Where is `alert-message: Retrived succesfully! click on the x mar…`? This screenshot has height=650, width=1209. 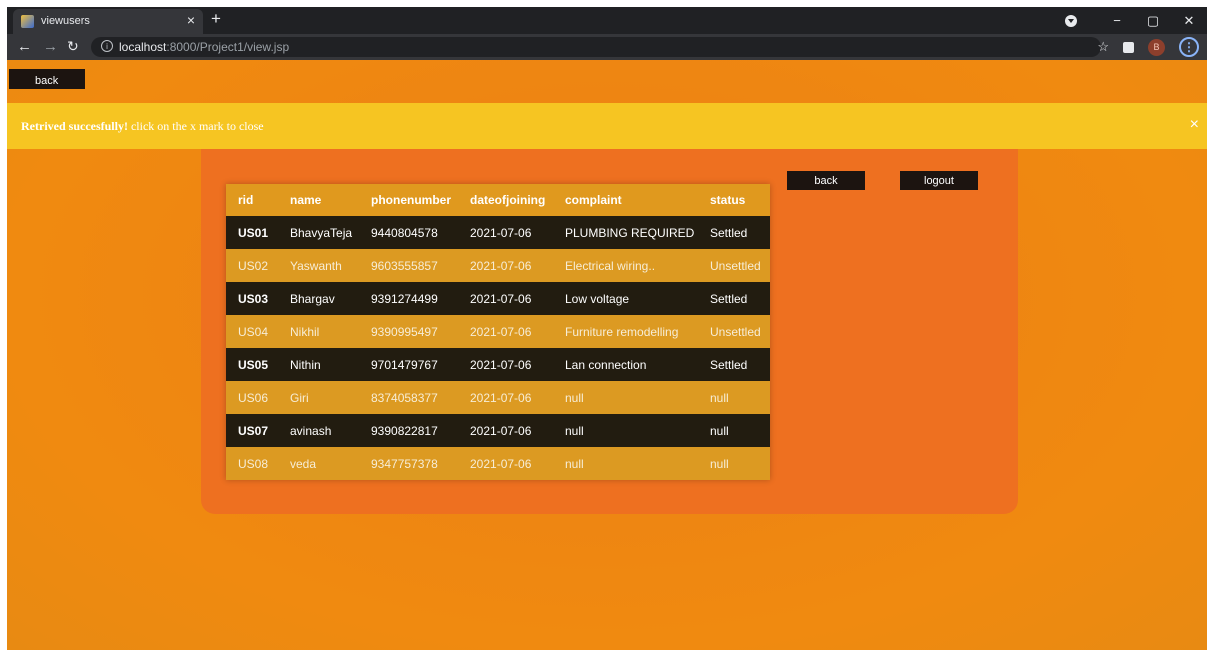 alert-message: Retrived succesfully! click on the x mar… is located at coordinates (142, 126).